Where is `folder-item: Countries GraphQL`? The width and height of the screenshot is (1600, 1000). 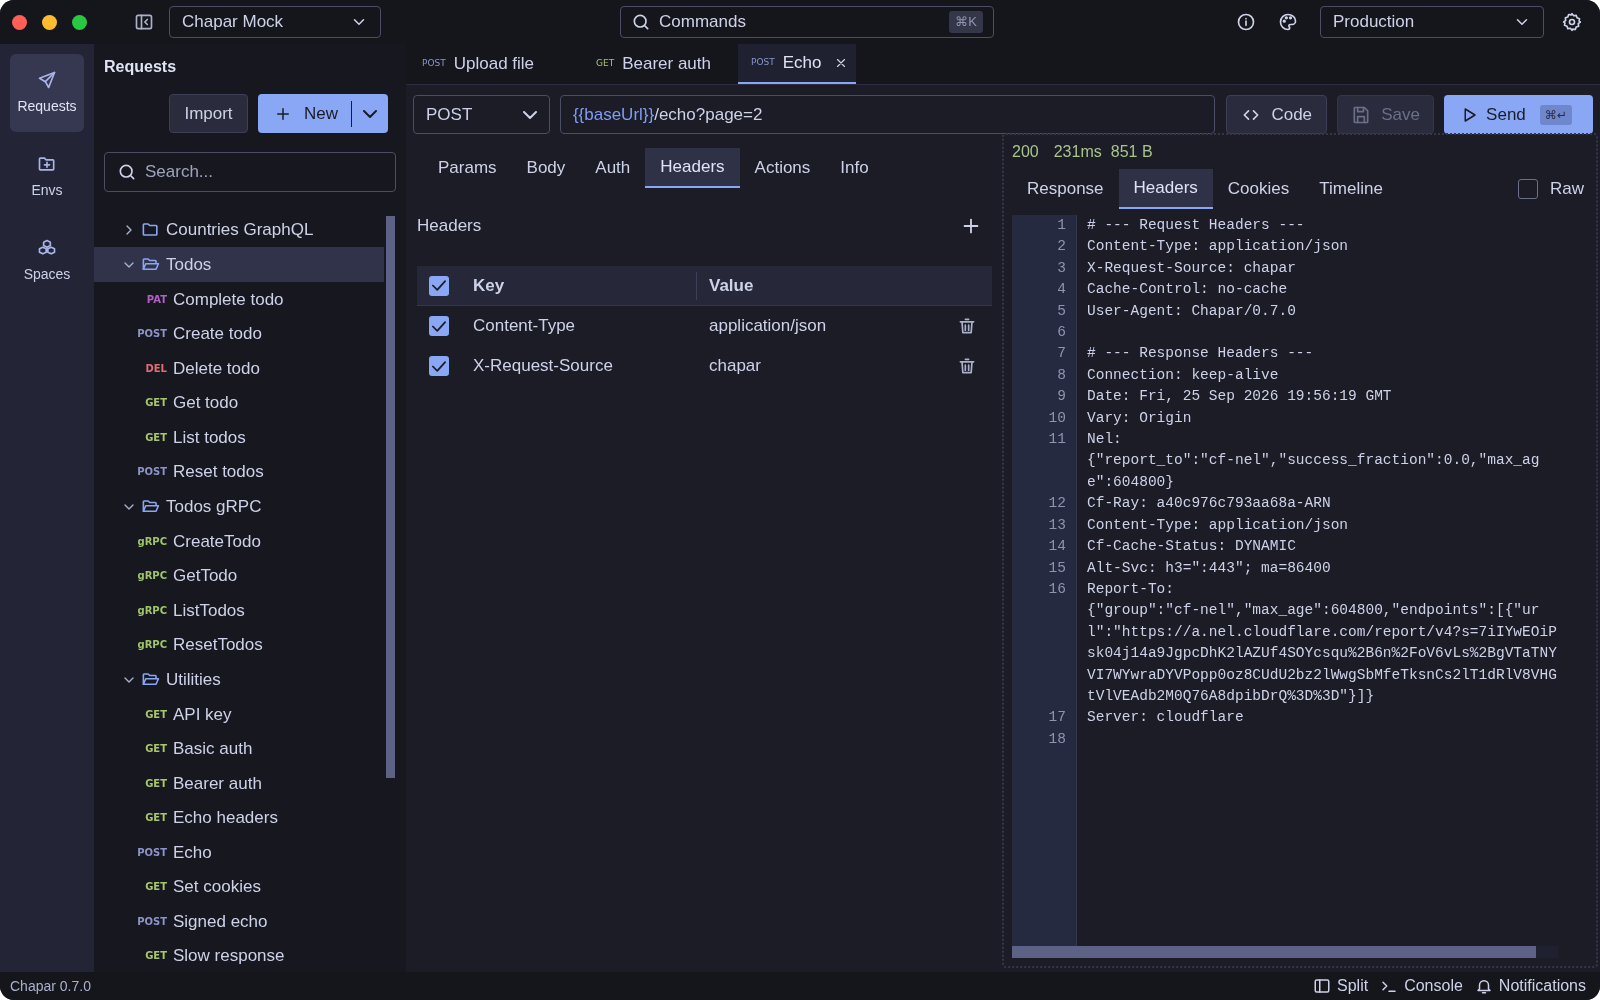
folder-item: Countries GraphQL is located at coordinates (239, 229).